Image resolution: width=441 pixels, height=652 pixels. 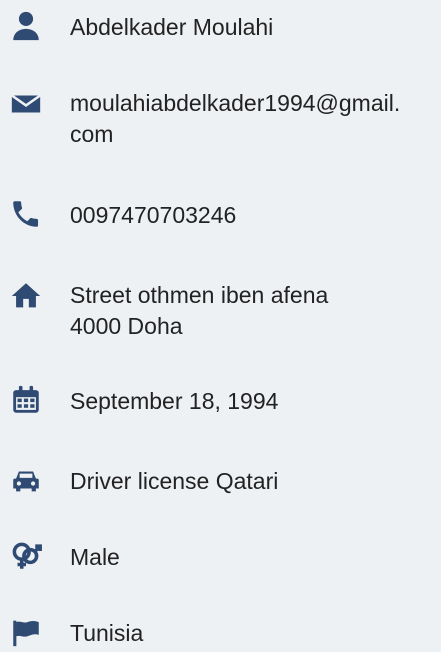 I want to click on birthdate-text: September 18, 1994, so click(x=174, y=401).